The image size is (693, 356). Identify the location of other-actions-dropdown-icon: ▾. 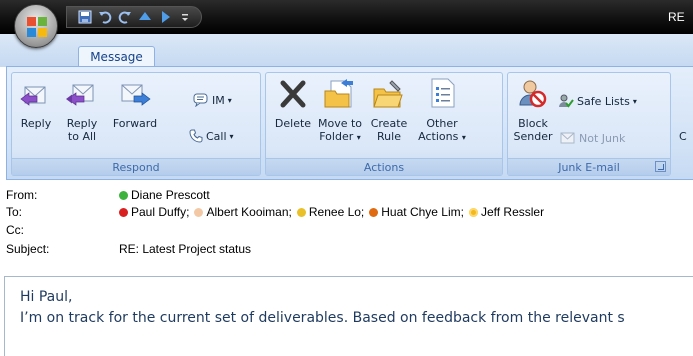
(463, 137).